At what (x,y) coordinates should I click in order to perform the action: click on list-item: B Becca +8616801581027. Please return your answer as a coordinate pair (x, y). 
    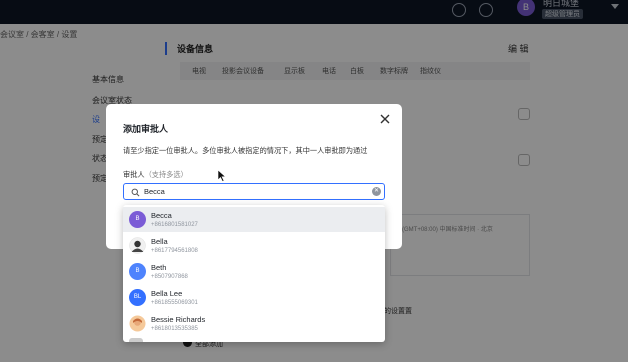
    Looking at the image, I should click on (254, 219).